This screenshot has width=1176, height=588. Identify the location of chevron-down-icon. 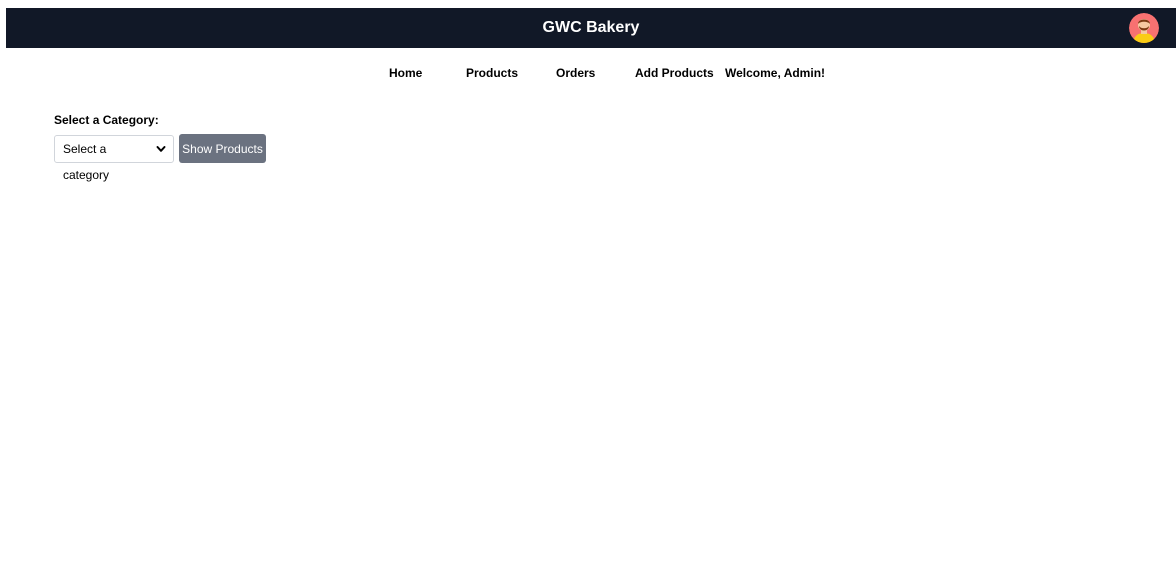
(161, 149).